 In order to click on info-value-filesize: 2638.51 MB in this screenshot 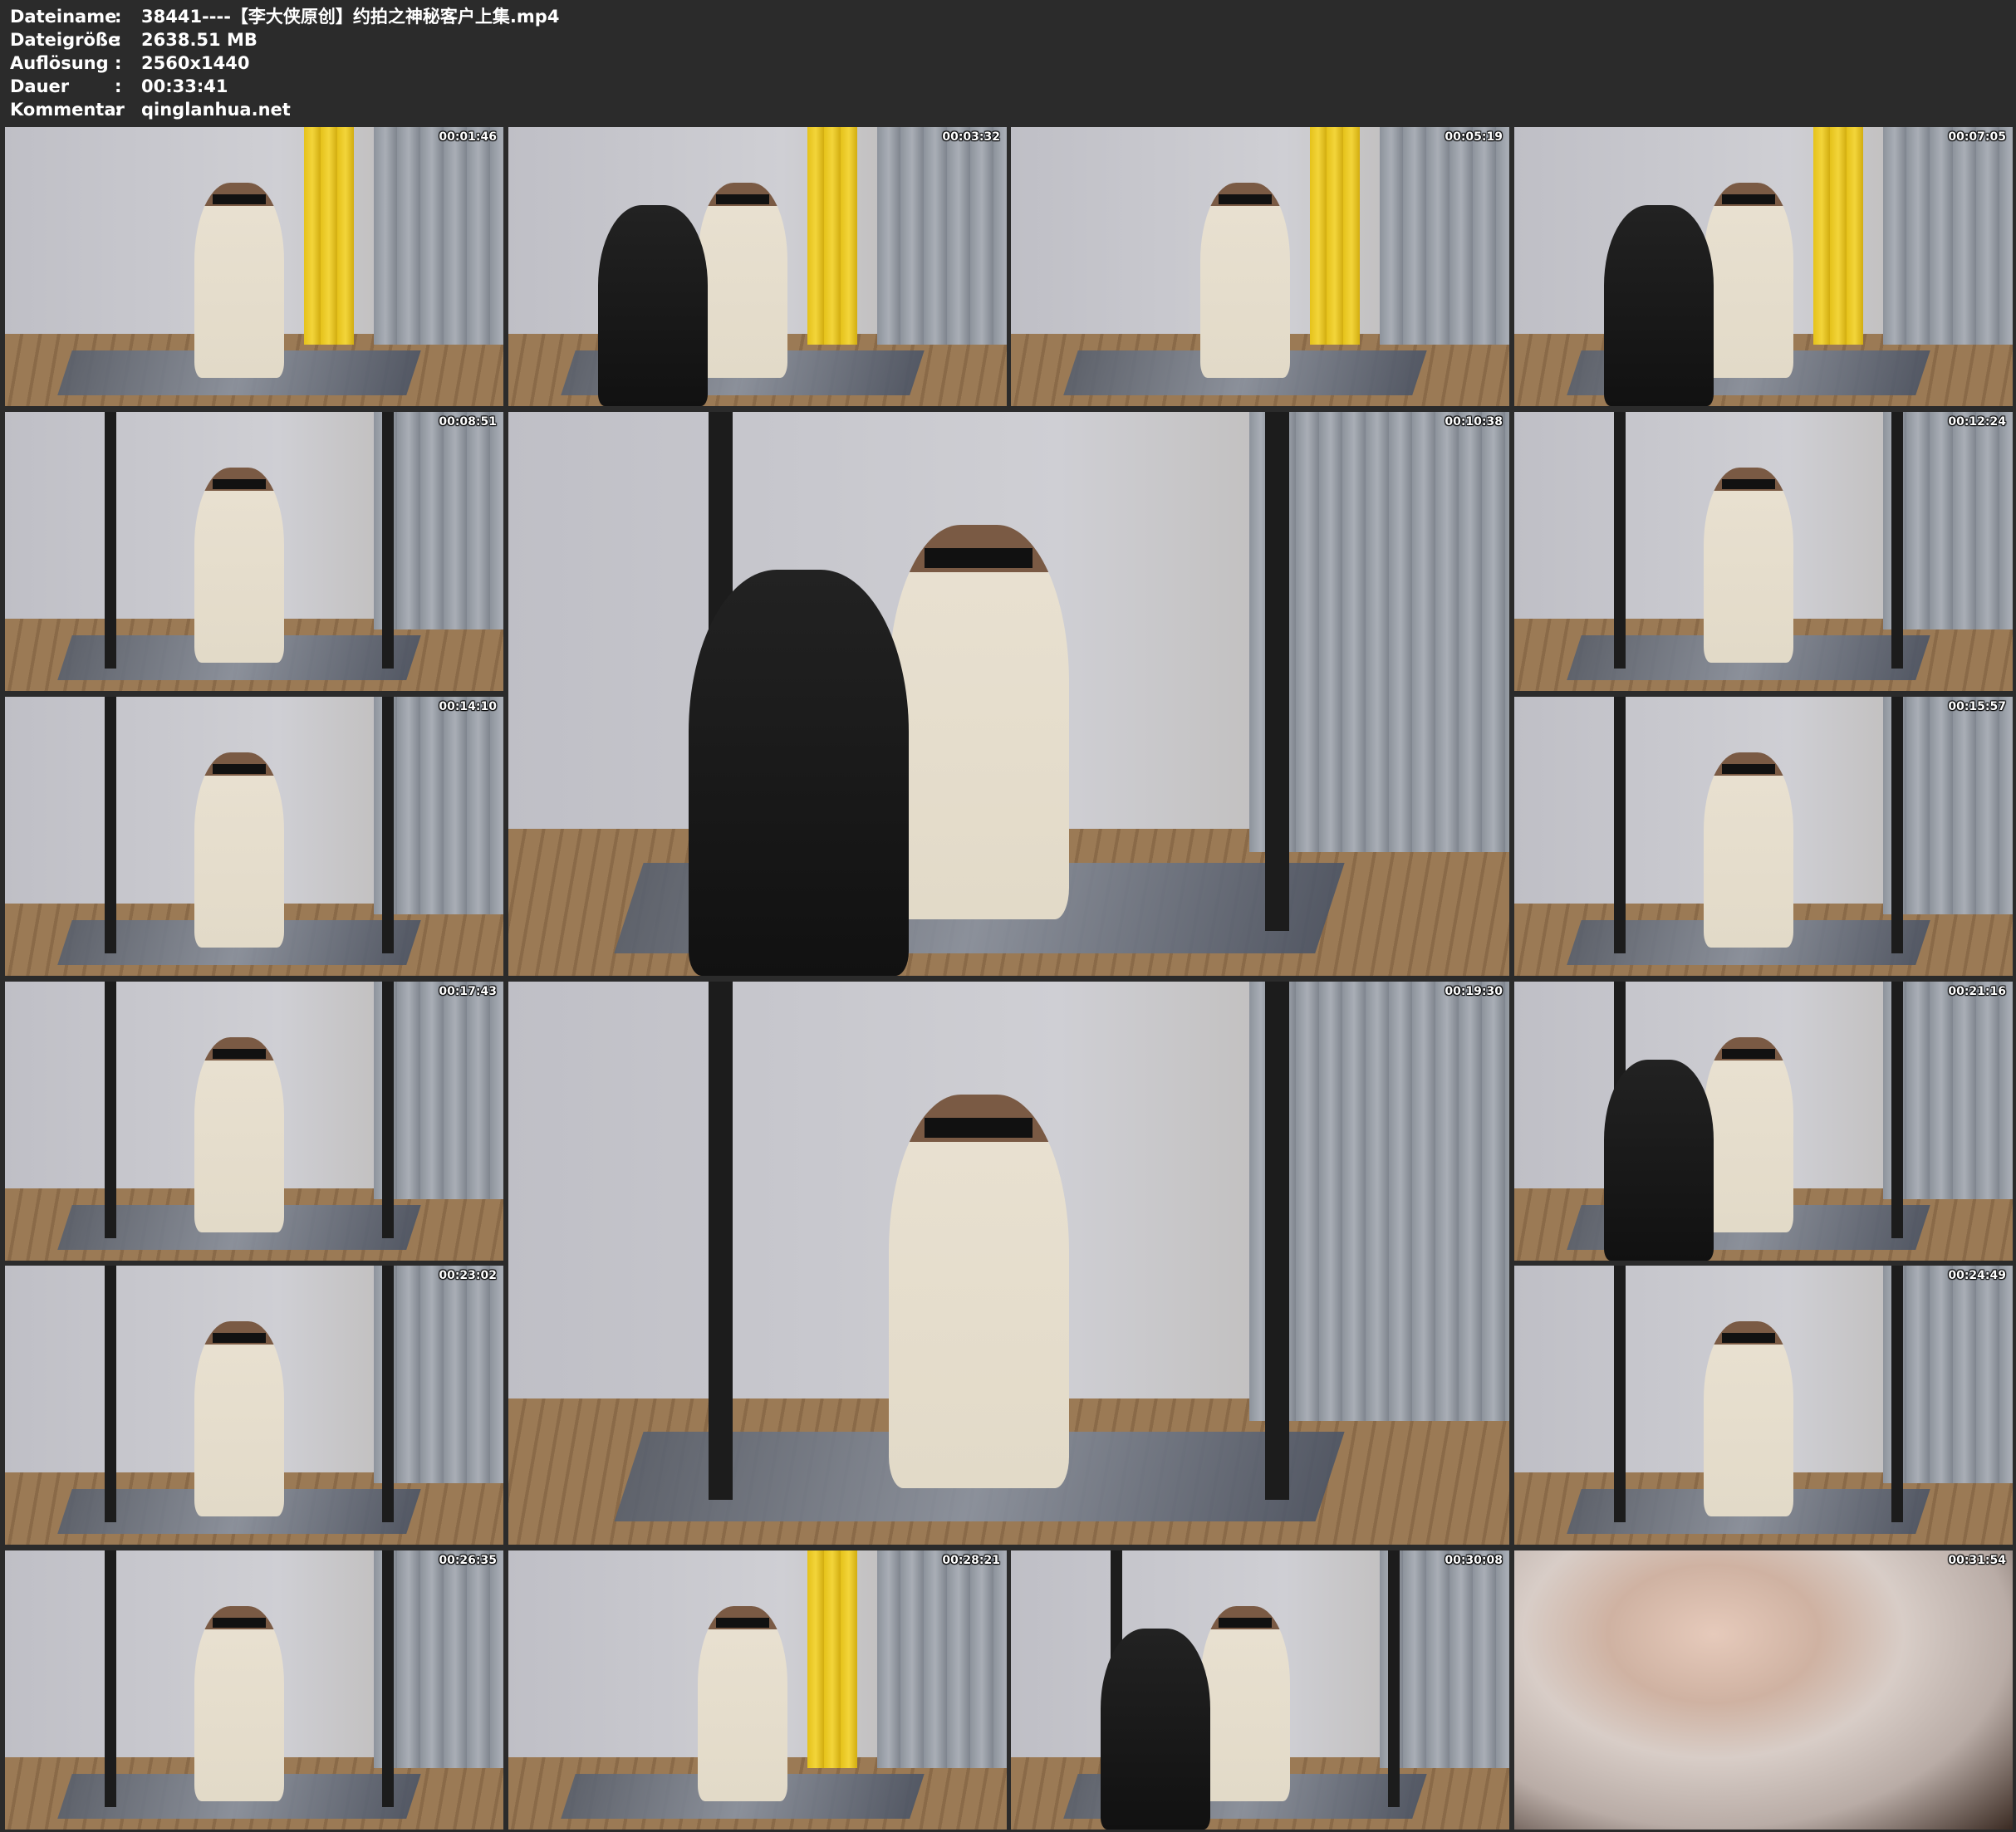, I will do `click(199, 40)`.